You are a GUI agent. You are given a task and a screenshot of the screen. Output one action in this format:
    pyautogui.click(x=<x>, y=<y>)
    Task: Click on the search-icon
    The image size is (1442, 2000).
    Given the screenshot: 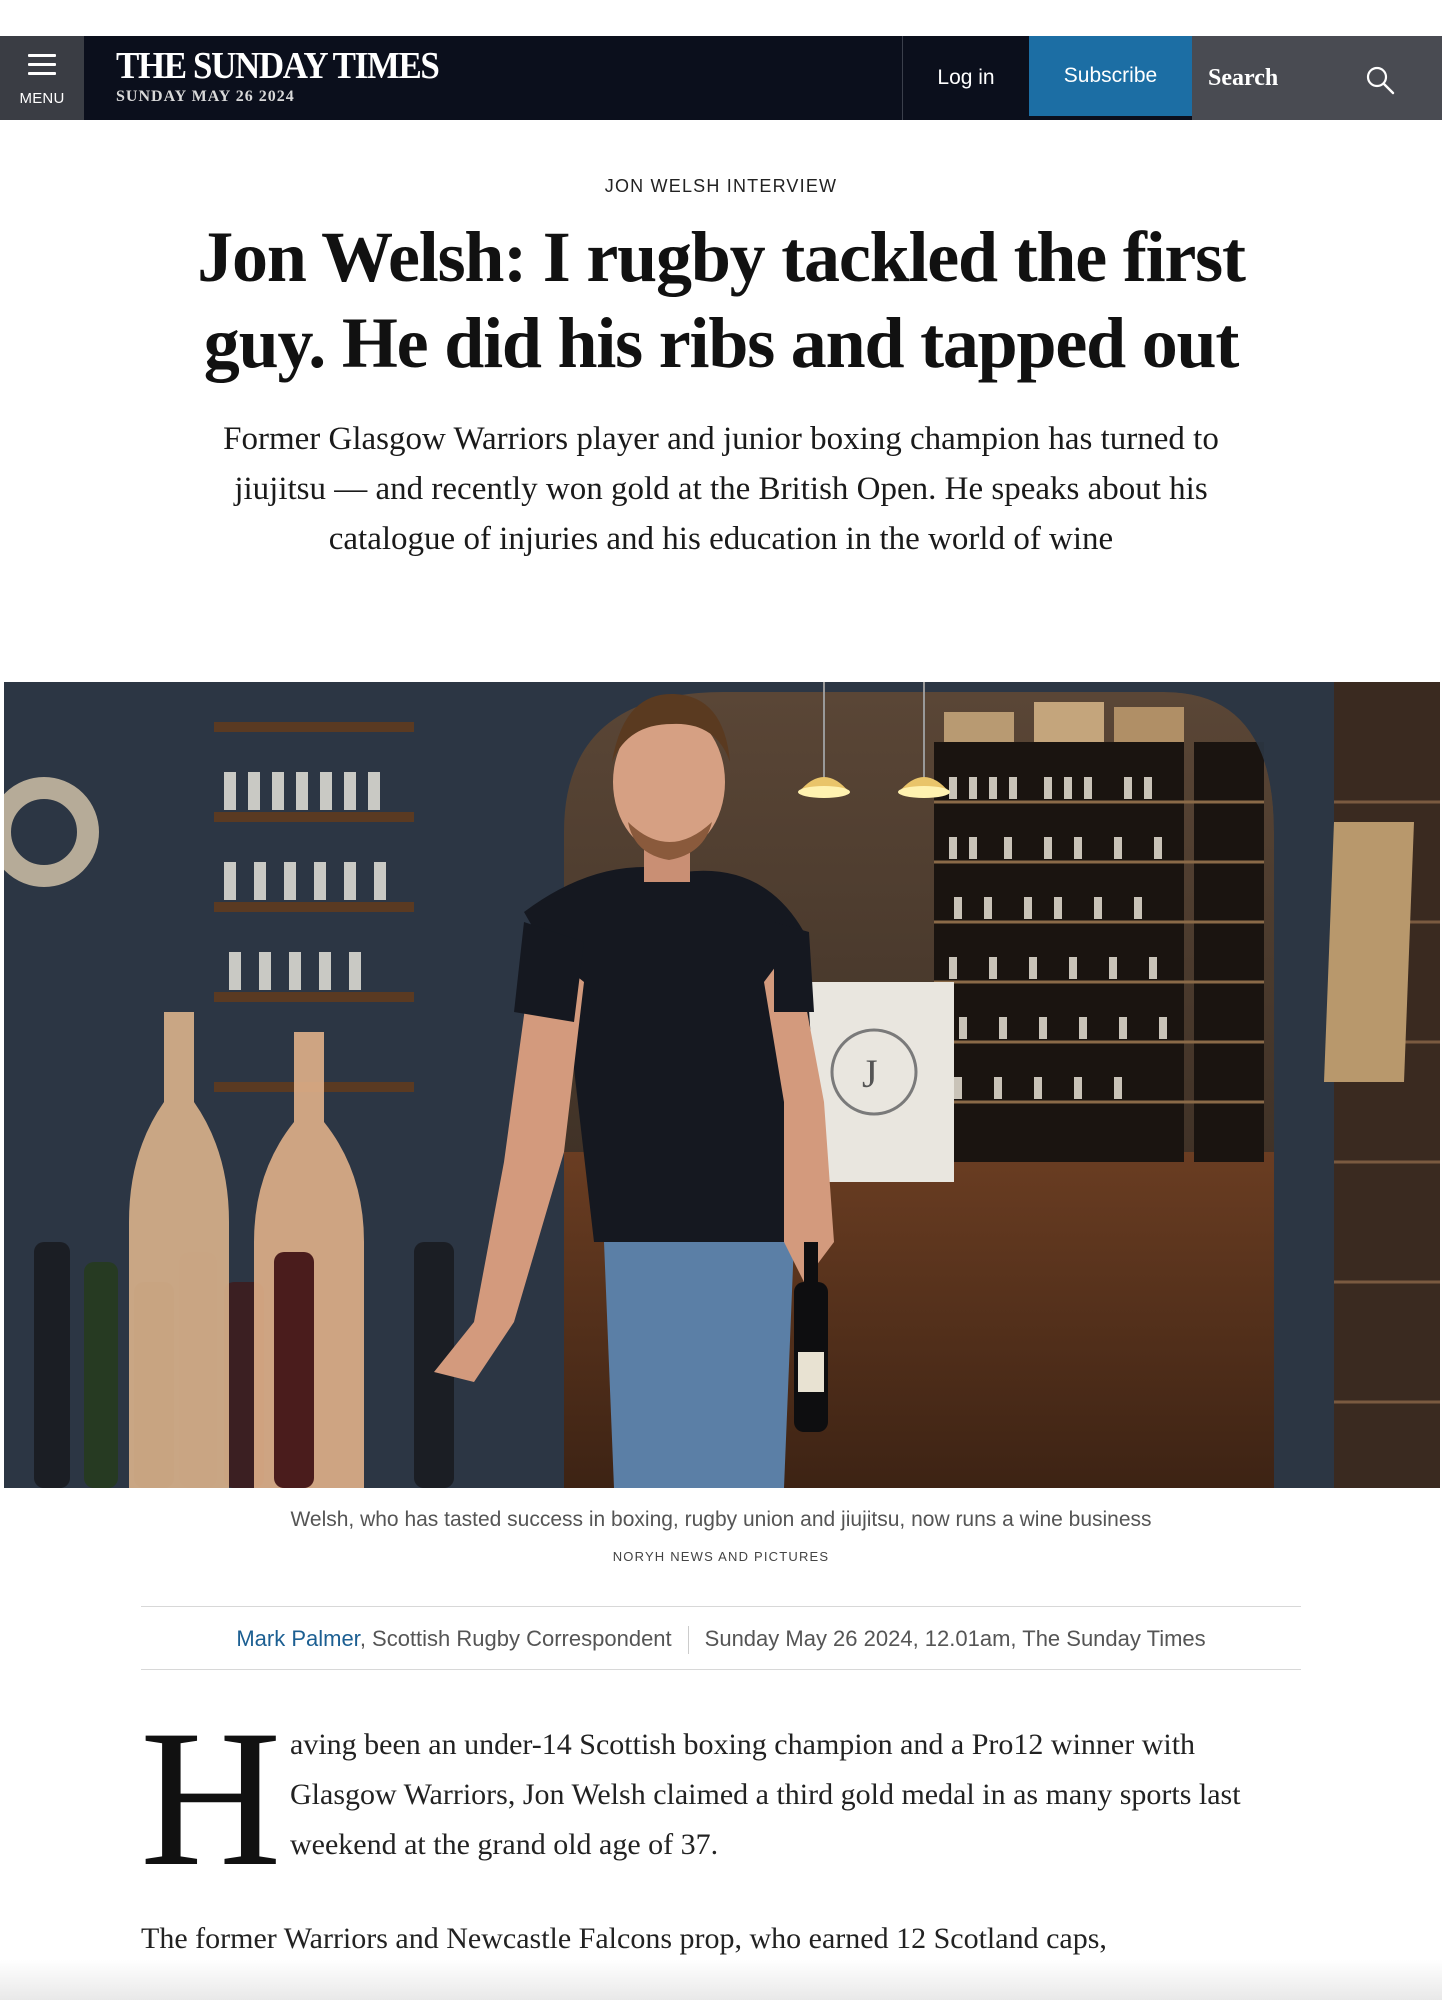 What is the action you would take?
    pyautogui.click(x=1380, y=80)
    